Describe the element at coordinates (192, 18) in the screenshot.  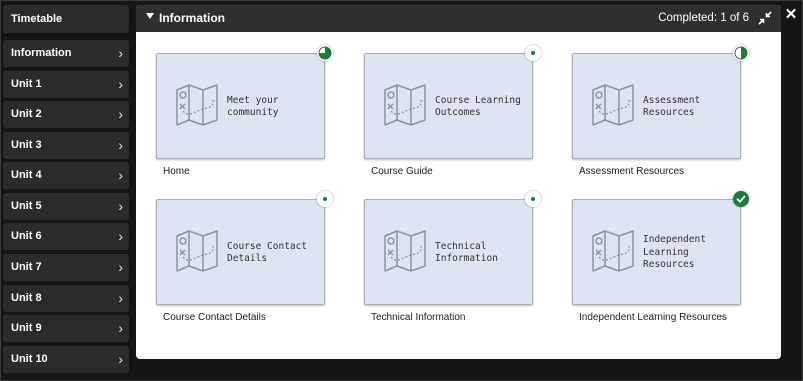
I see `panel-title: Information` at that location.